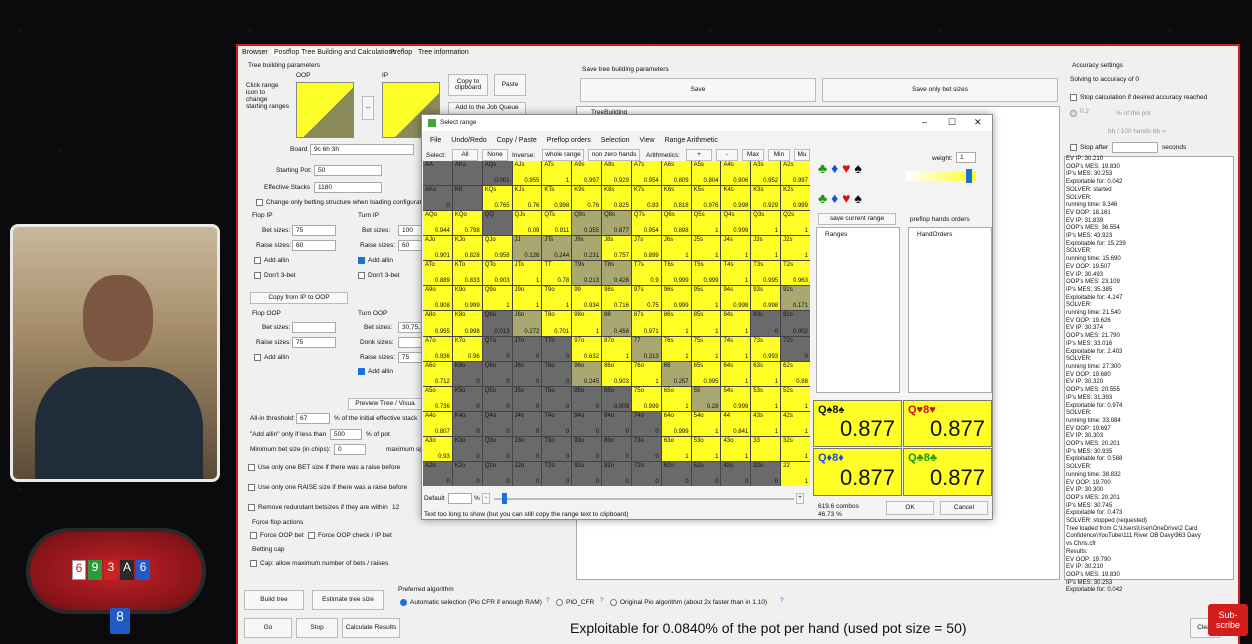 The height and width of the screenshot is (644, 1252). What do you see at coordinates (587, 423) in the screenshot?
I see `hand-cell: 94o 0` at bounding box center [587, 423].